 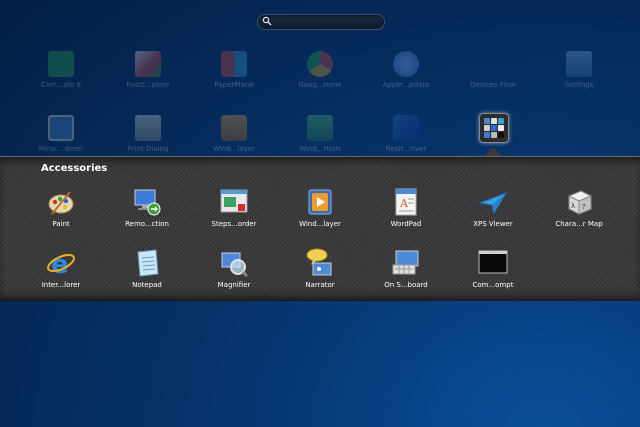 I want to click on paperplane-icon, so click(x=234, y=64).